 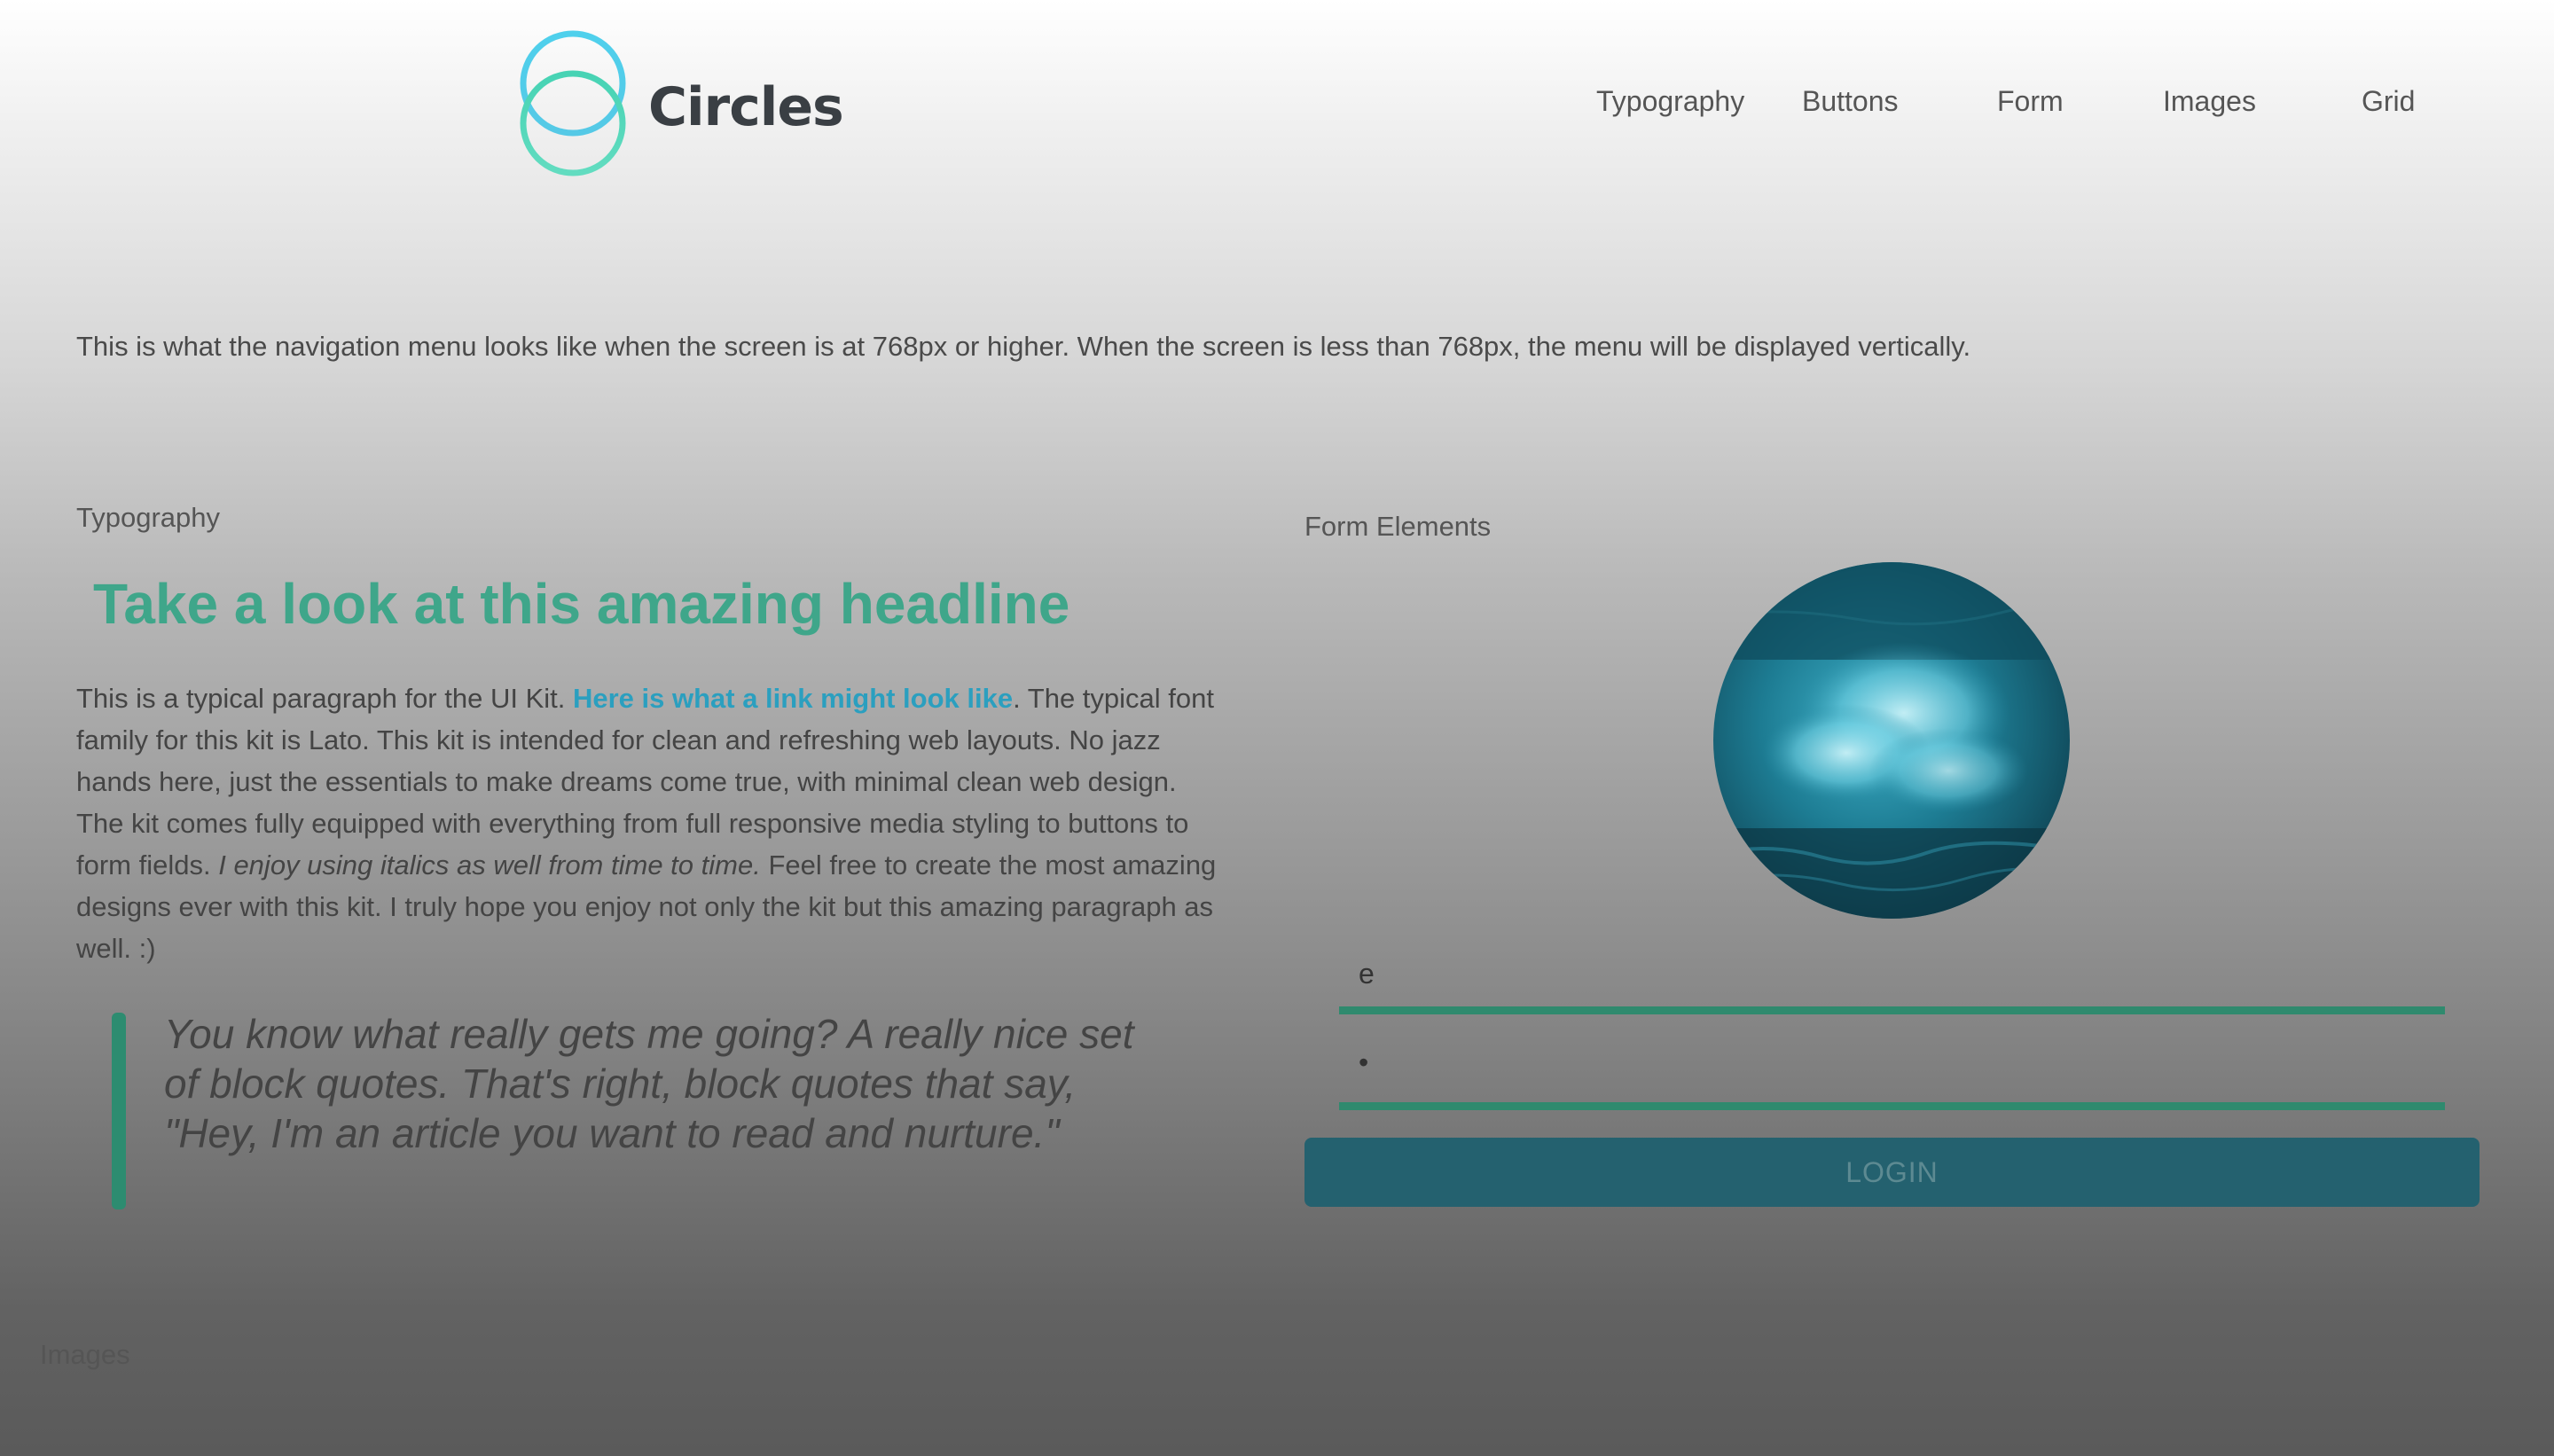 I want to click on nav-item-images: Images, so click(x=2209, y=101).